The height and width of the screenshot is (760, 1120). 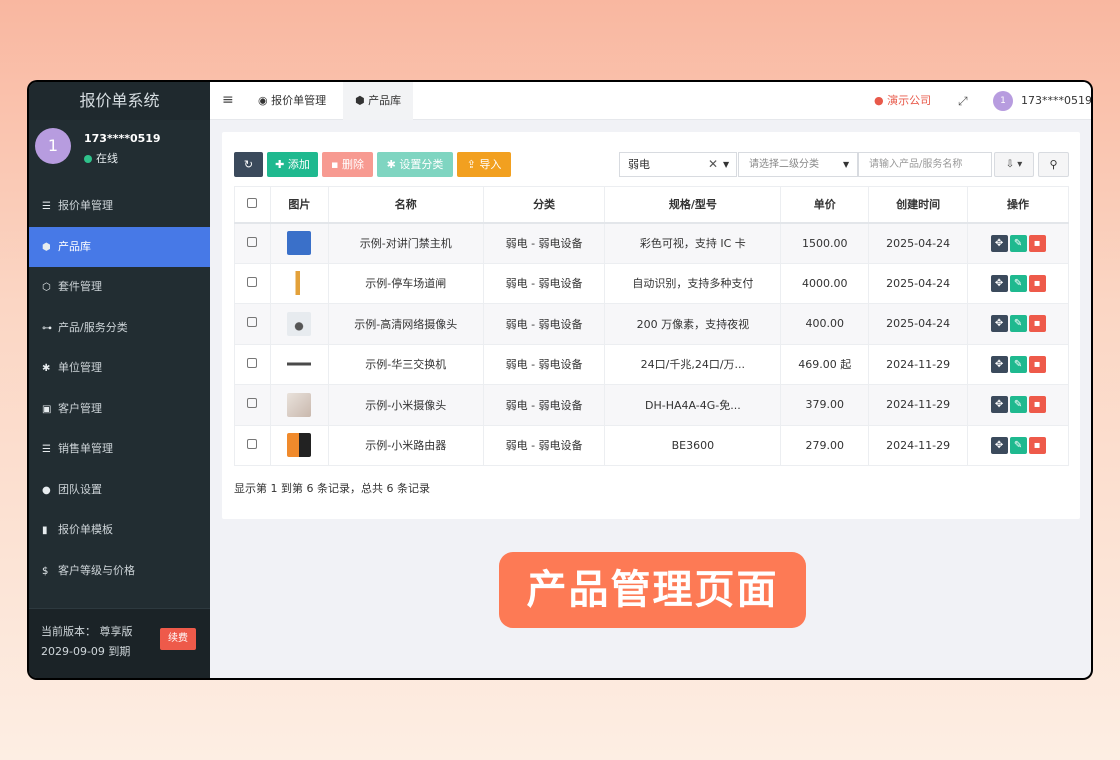 What do you see at coordinates (693, 324) in the screenshot?
I see `spec-cell: 200 万像素，支持夜视` at bounding box center [693, 324].